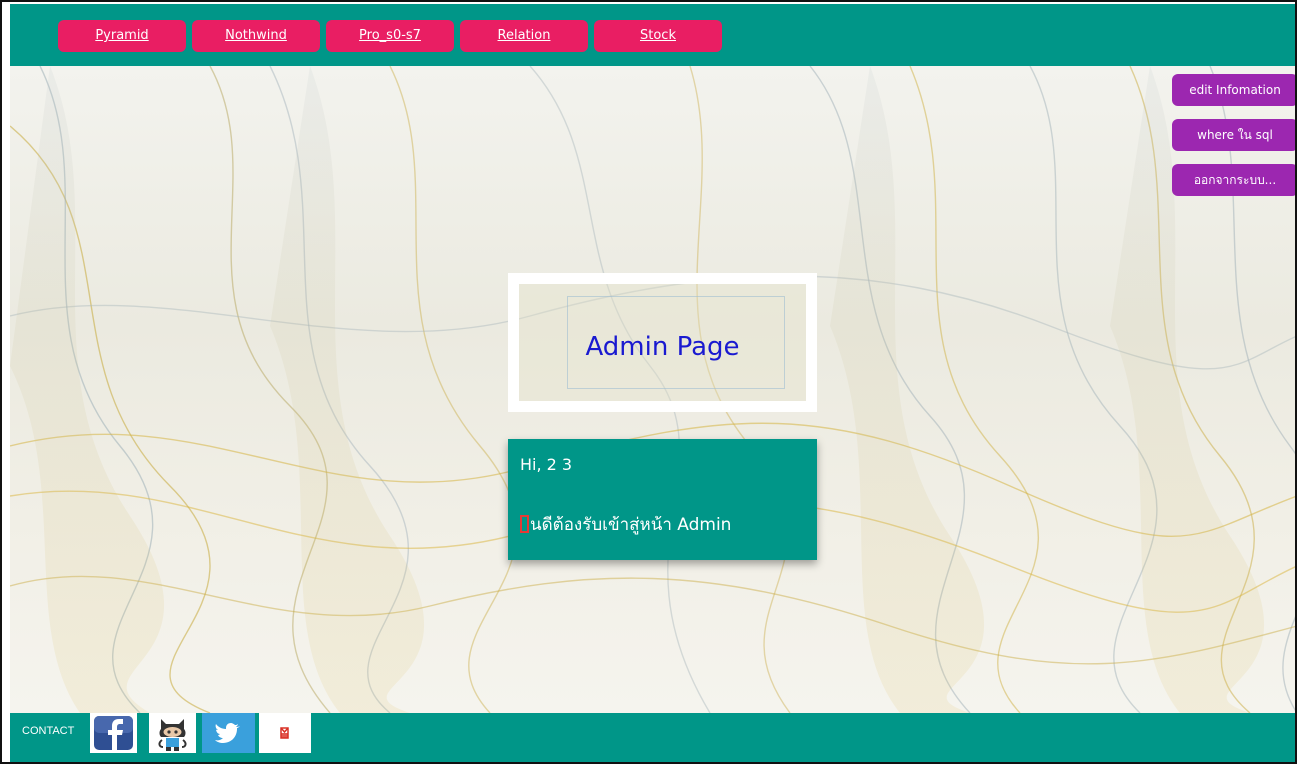  What do you see at coordinates (122, 36) in the screenshot?
I see `nav-pyramid-link: Pyramid` at bounding box center [122, 36].